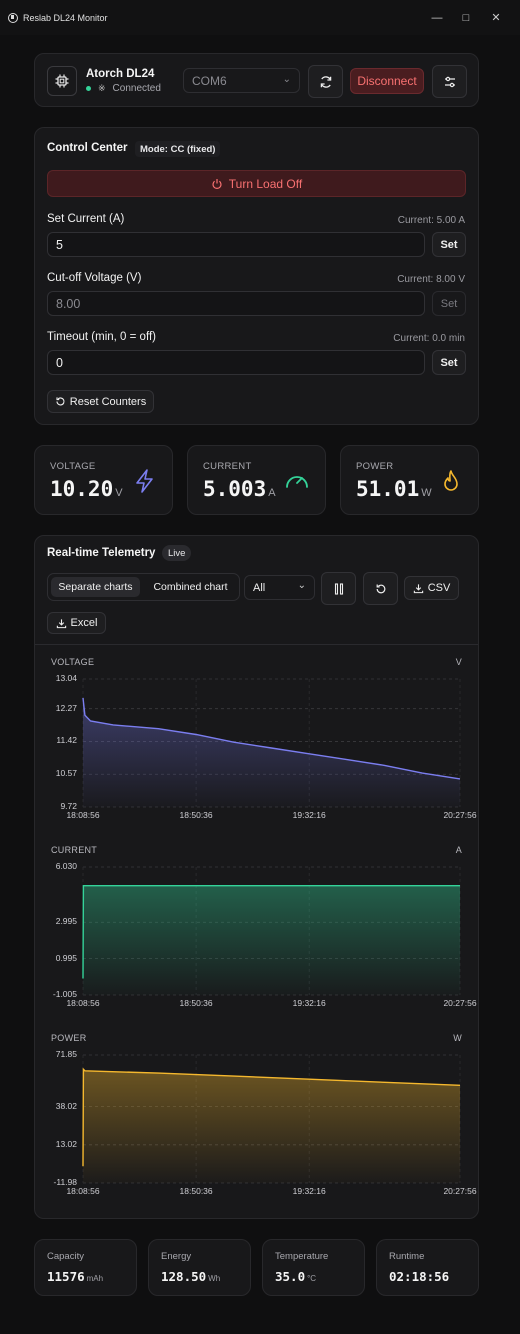 The height and width of the screenshot is (1334, 520). What do you see at coordinates (437, 17) in the screenshot?
I see `minimize-button: —` at bounding box center [437, 17].